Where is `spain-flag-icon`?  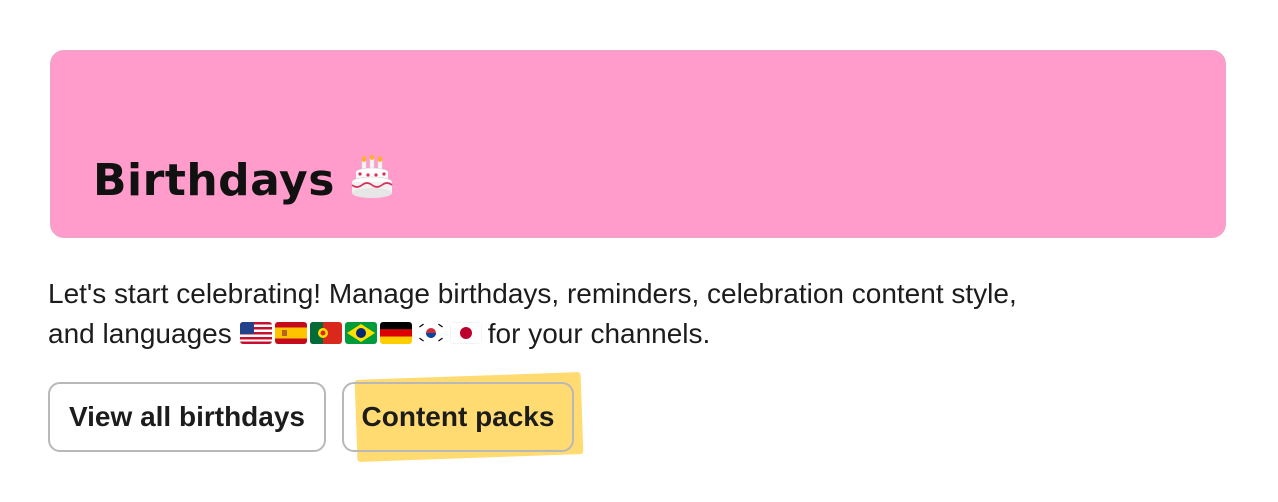 spain-flag-icon is located at coordinates (290, 332).